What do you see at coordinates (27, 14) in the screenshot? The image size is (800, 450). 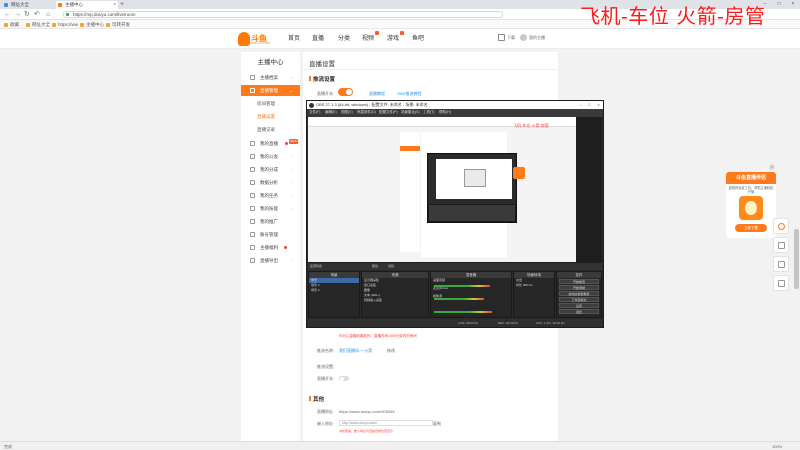 I see `refresh-icon: ↻` at bounding box center [27, 14].